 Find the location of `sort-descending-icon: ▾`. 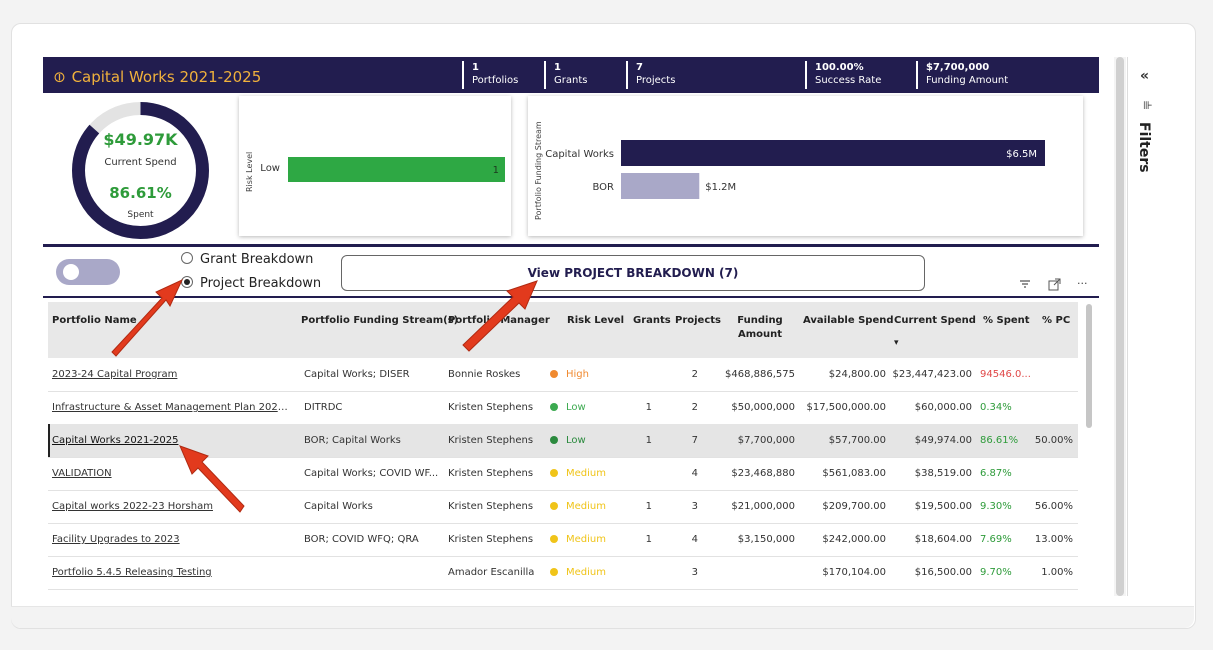

sort-descending-icon: ▾ is located at coordinates (896, 343).